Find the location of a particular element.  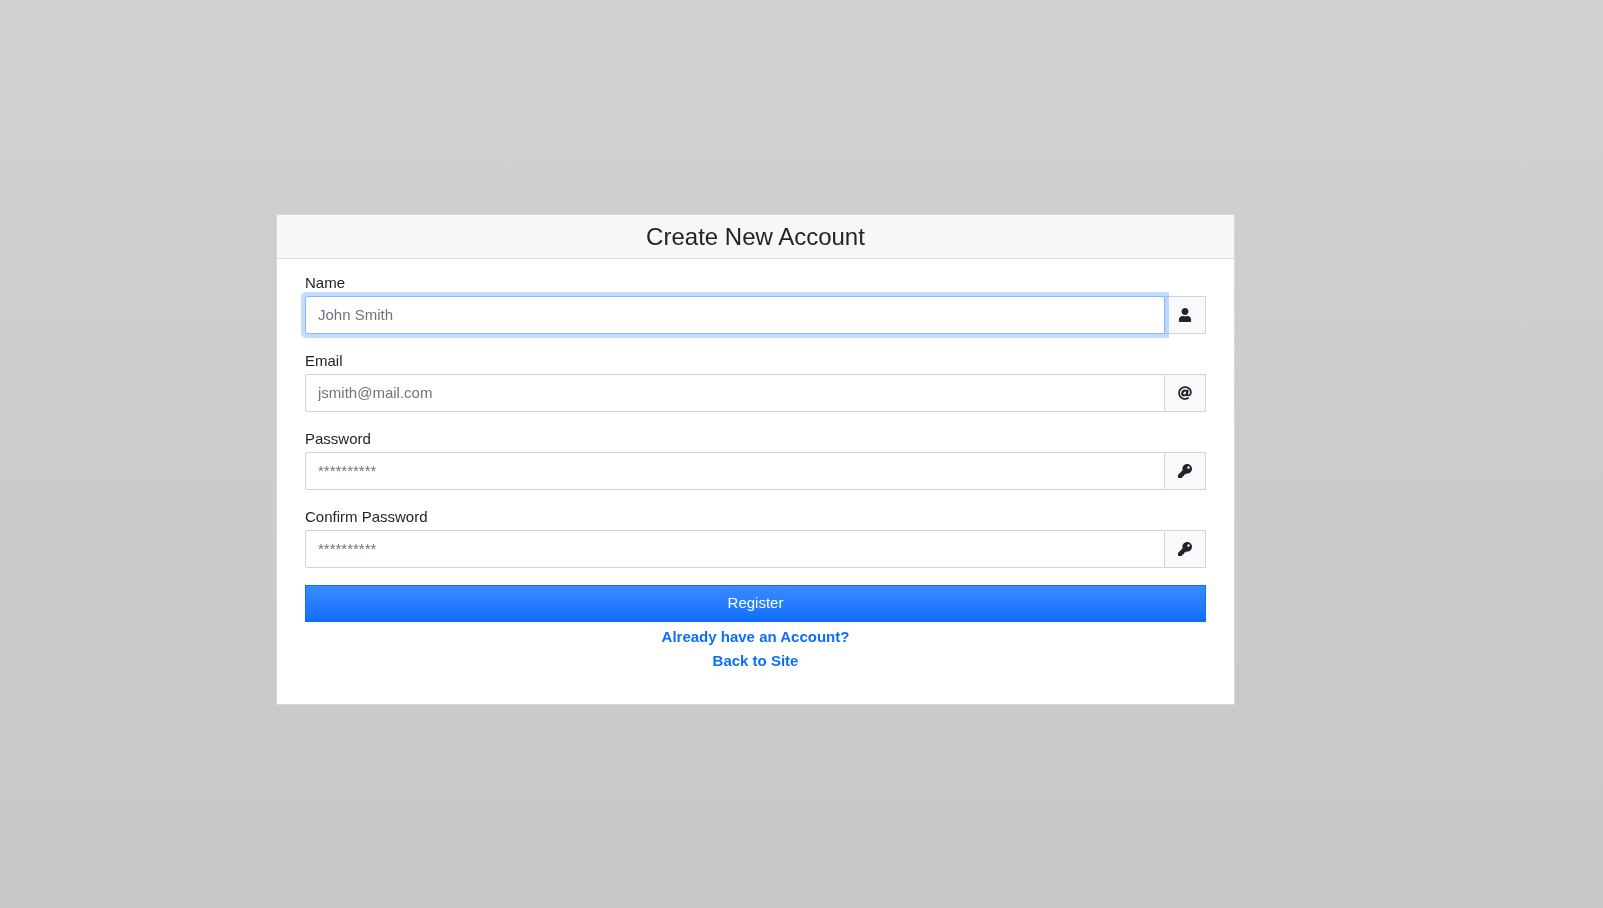

field-label: Confirm Password is located at coordinates (367, 517).